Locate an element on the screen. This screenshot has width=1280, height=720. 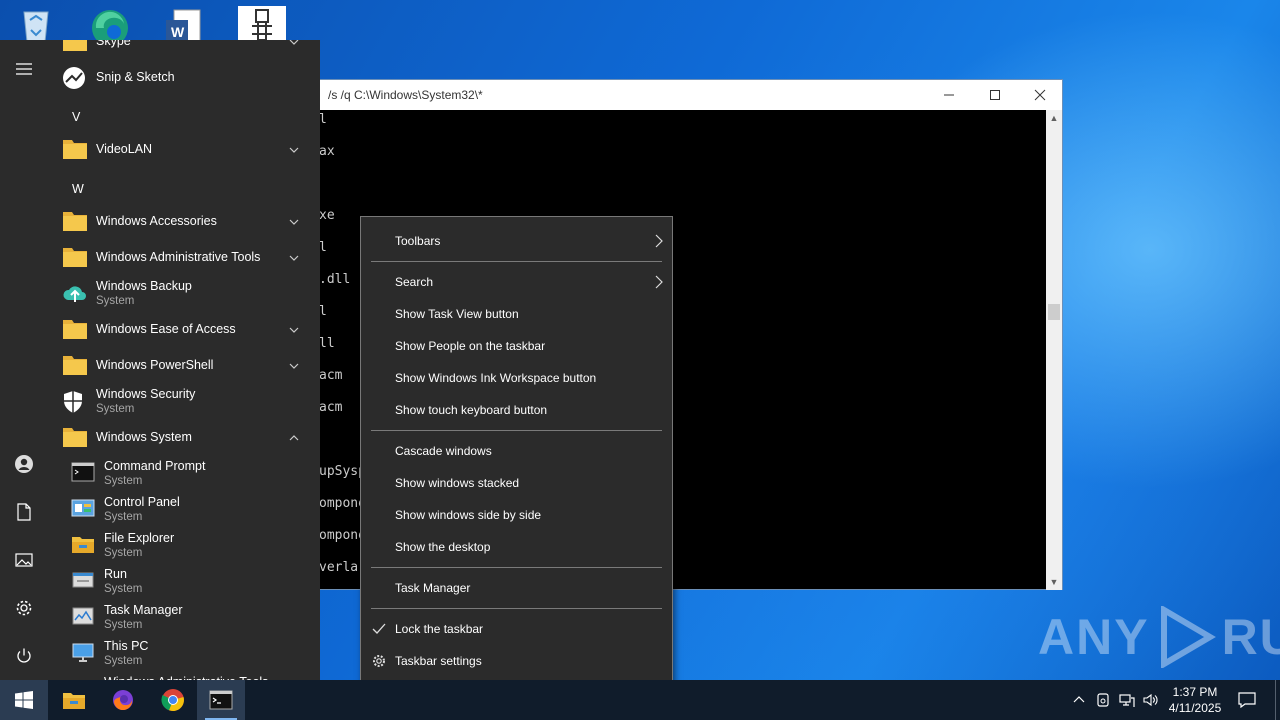
menu-item-show-windows-stacked: Show windows stacked is located at coordinates (516, 483).